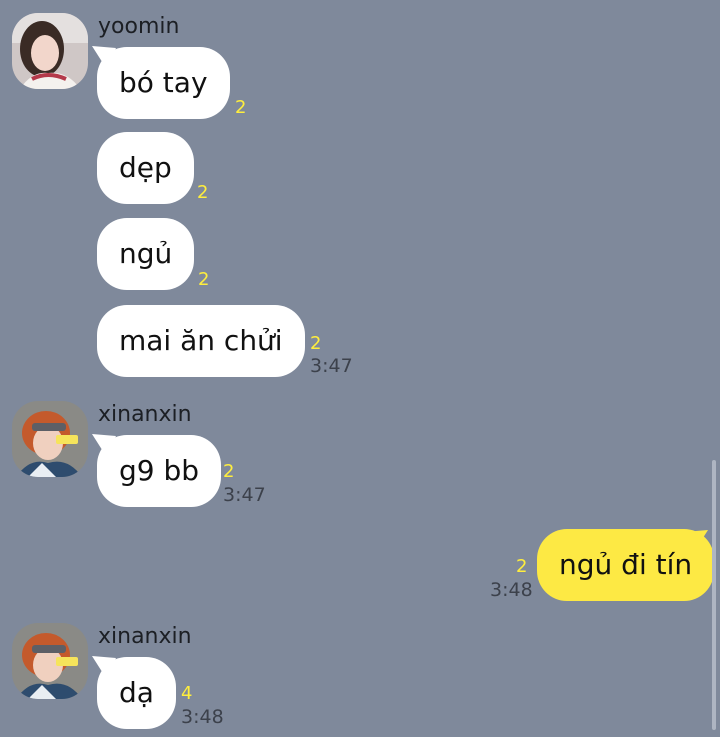 This screenshot has height=737, width=720. Describe the element at coordinates (201, 341) in the screenshot. I see `message-bubble: mai ăn chửi` at that location.